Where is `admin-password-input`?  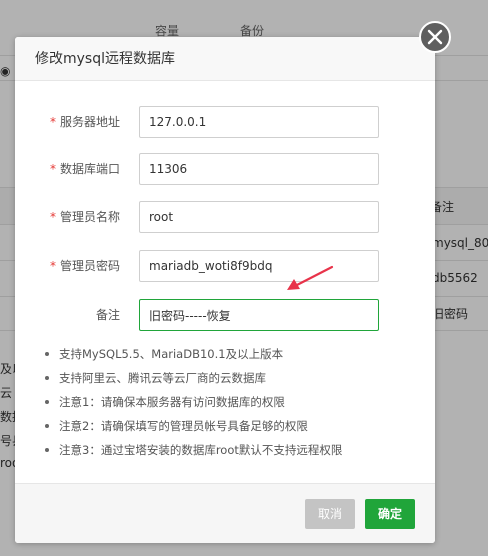 admin-password-input is located at coordinates (259, 266).